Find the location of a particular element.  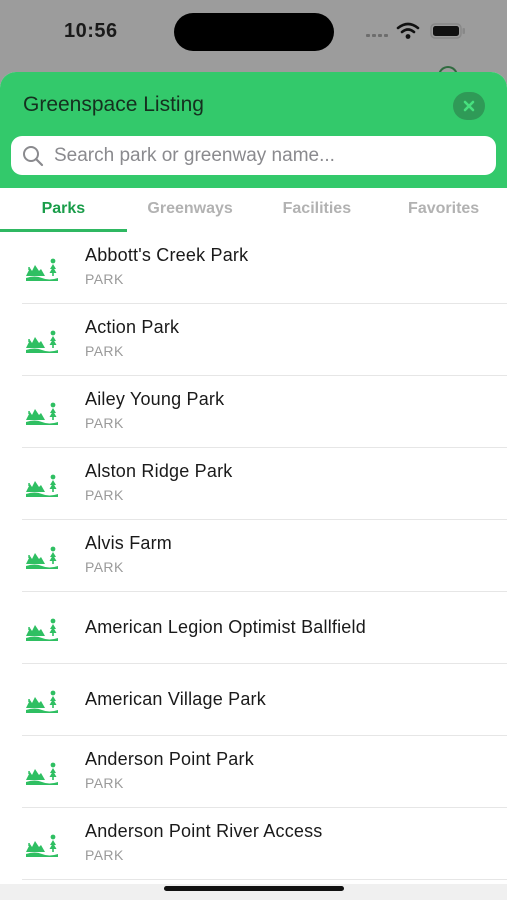

item-text: American Village Park is located at coordinates (175, 699).